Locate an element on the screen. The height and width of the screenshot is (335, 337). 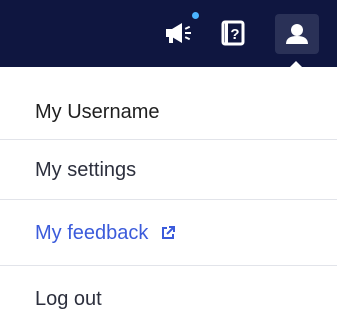
announcements-button is located at coordinates (178, 33).